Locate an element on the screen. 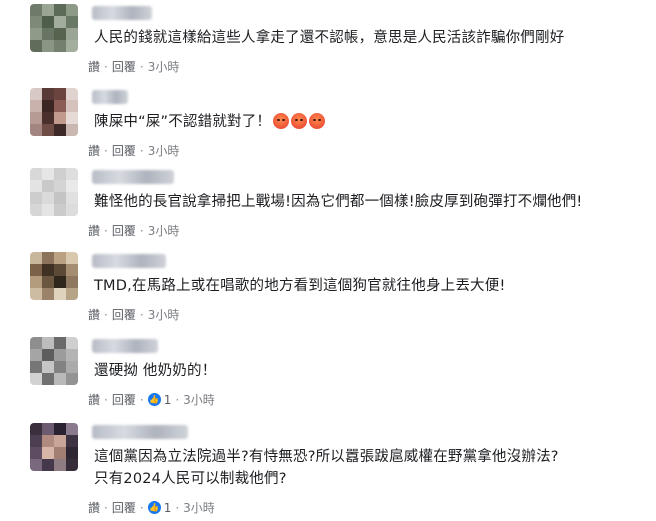 The image size is (656, 521). comment-text: 還硬拗 他奶奶的！ is located at coordinates (155, 371).